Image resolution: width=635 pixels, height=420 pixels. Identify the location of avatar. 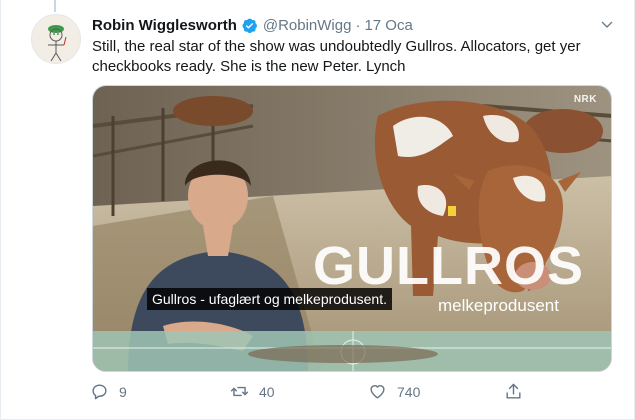
(56, 39).